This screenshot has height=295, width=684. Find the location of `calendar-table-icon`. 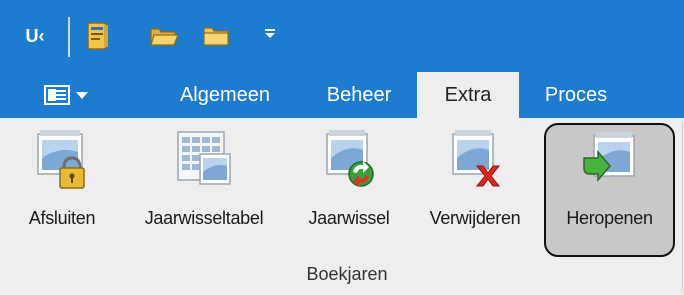

calendar-table-icon is located at coordinates (204, 158).